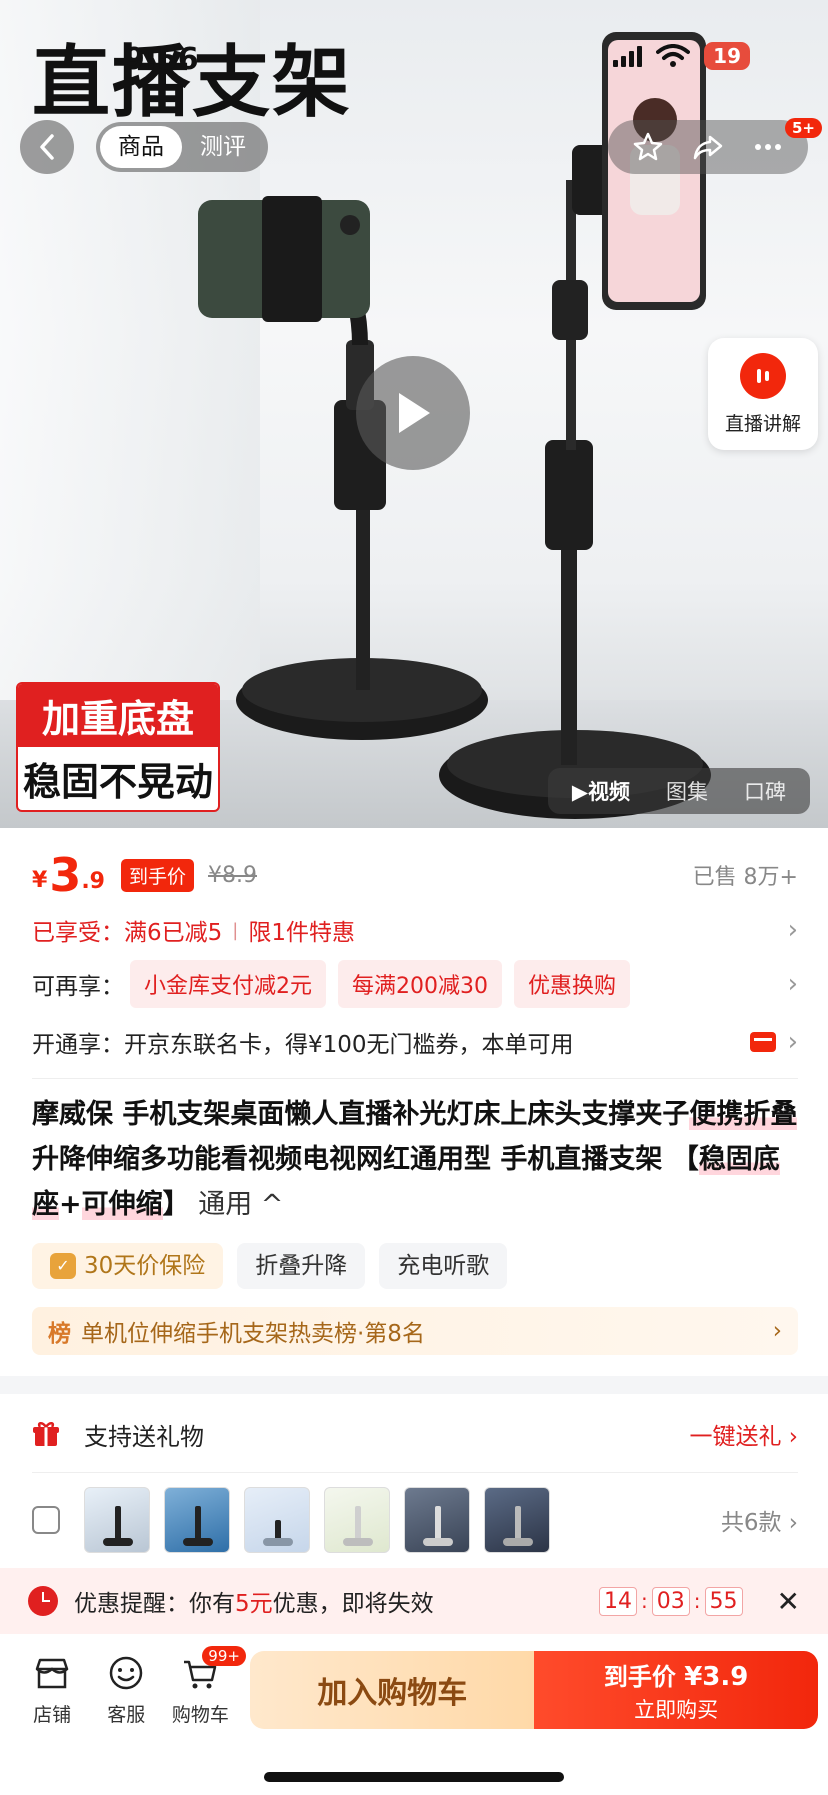 The image size is (828, 1795). What do you see at coordinates (253, 1334) in the screenshot?
I see `rank-text: 单机位伸缩手机支架热卖榜·第8名` at bounding box center [253, 1334].